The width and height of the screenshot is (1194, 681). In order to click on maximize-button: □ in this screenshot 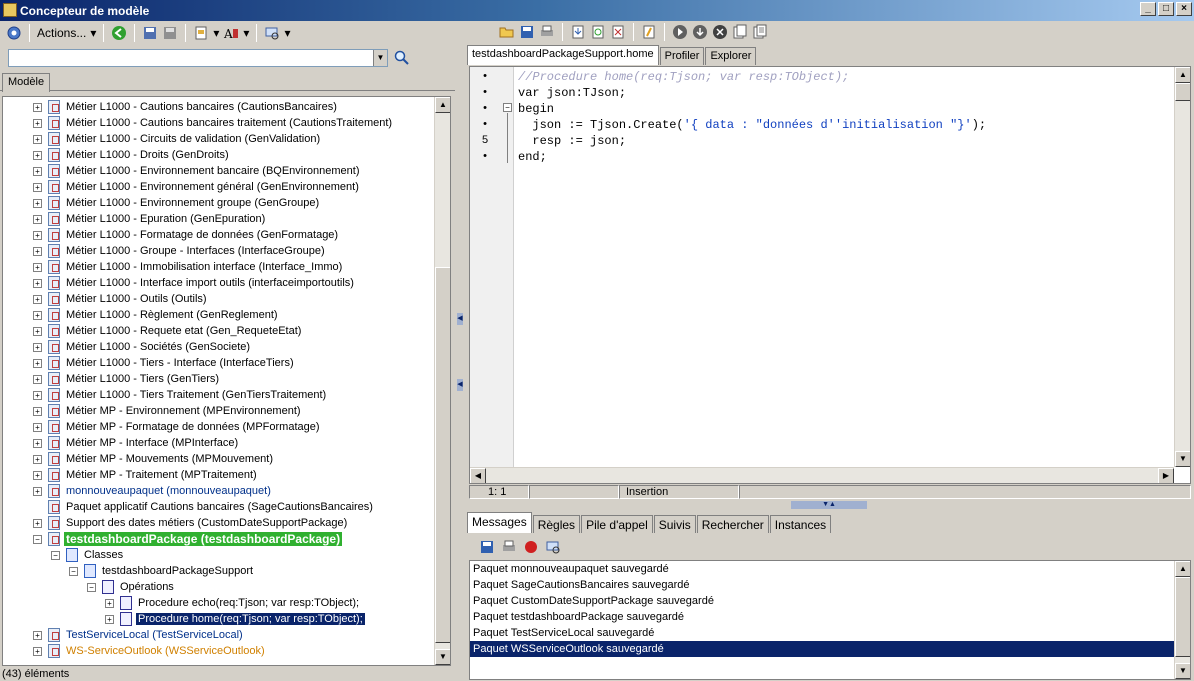, I will do `click(1166, 9)`.